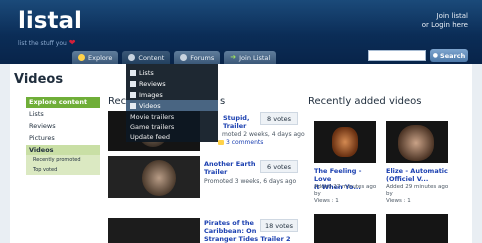 Image resolution: width=482 pixels, height=243 pixels. I want to click on video-title: Stupid, Trailer, so click(236, 122).